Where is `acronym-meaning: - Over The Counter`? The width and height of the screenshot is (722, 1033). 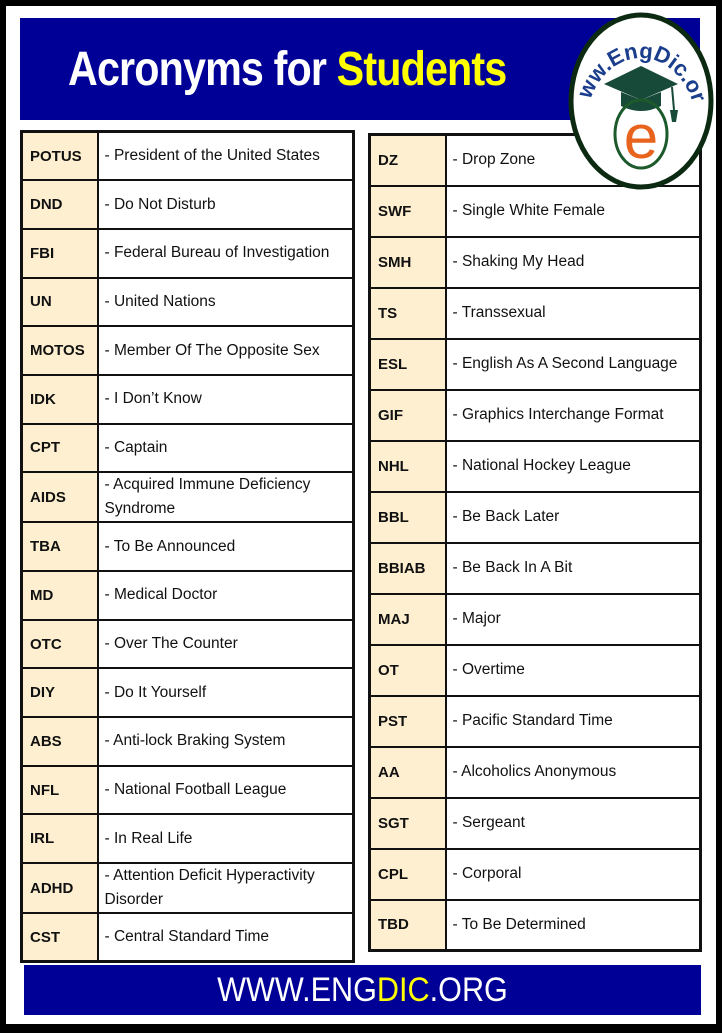
acronym-meaning: - Over The Counter is located at coordinates (225, 644).